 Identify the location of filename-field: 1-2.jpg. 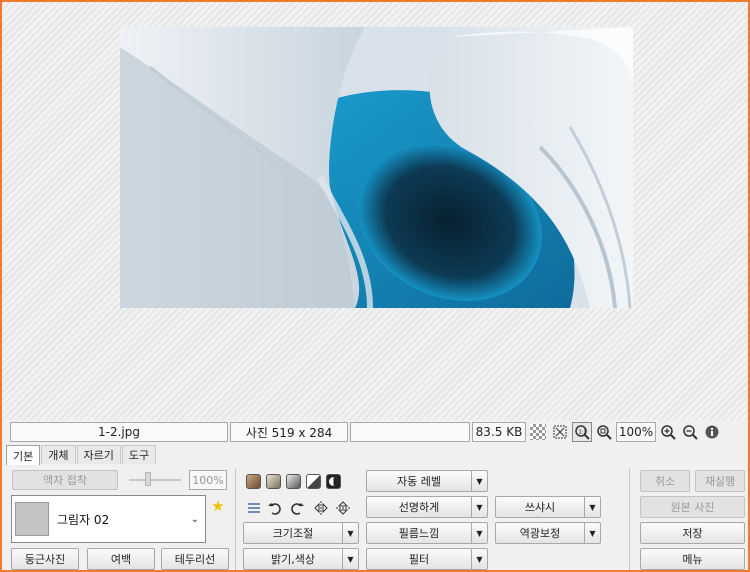
(119, 432).